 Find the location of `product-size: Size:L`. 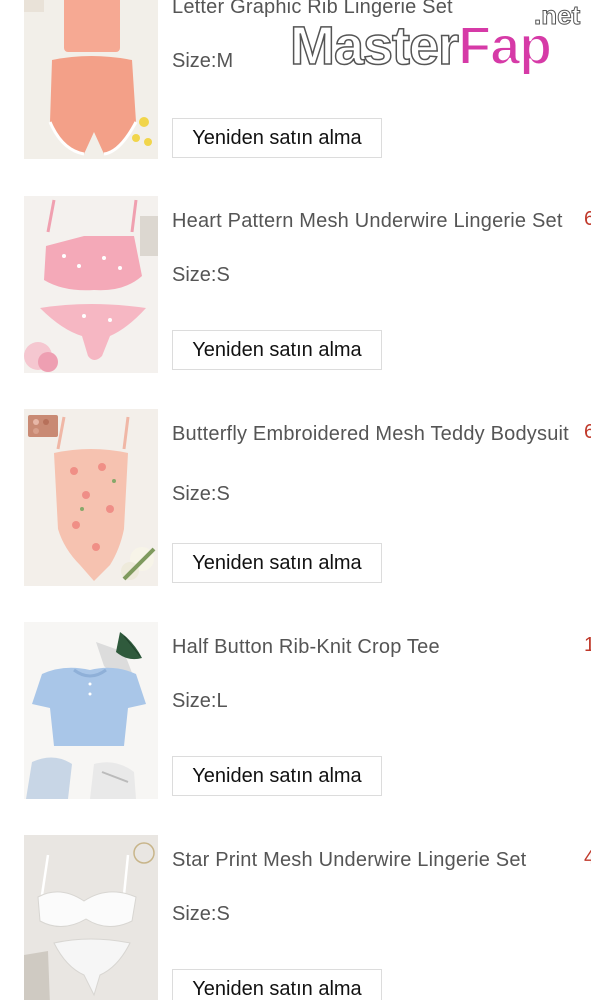

product-size: Size:L is located at coordinates (200, 701).